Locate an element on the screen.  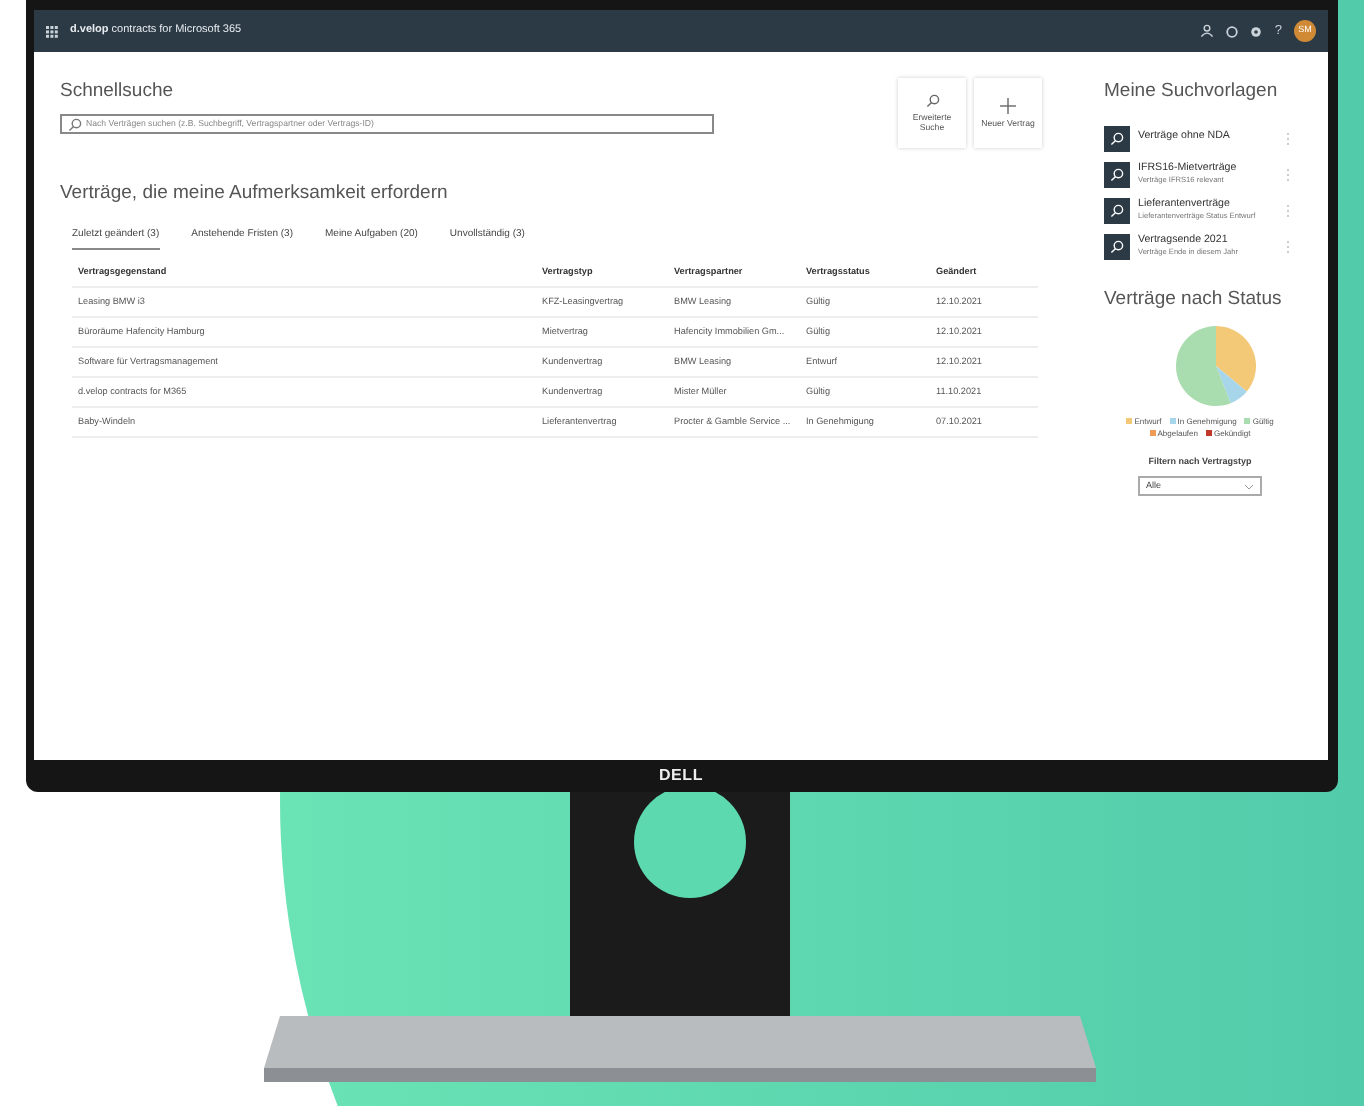
chevron-down-icon is located at coordinates (1249, 486).